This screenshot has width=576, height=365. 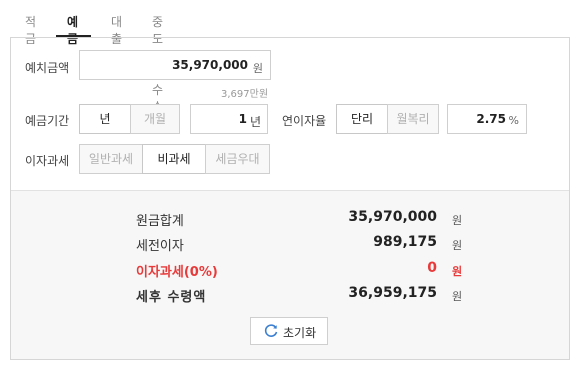 What do you see at coordinates (177, 272) in the screenshot?
I see `interest-tax-label: 이자과세(0%)` at bounding box center [177, 272].